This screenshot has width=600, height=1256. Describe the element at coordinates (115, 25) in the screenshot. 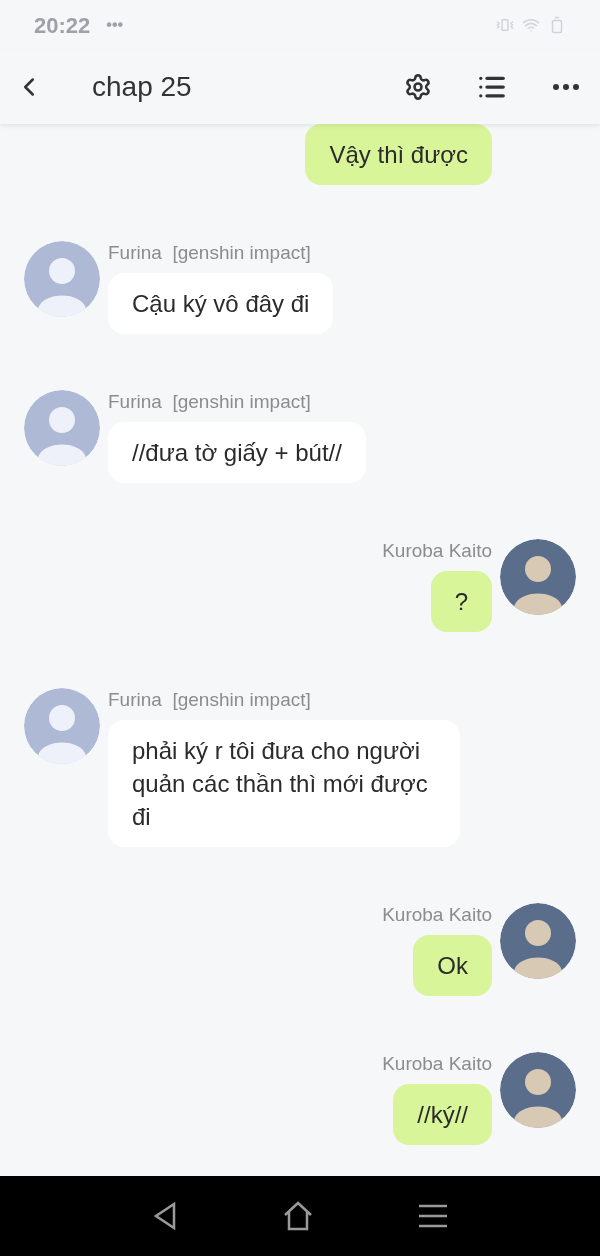

I see `notification-dots: •••` at that location.